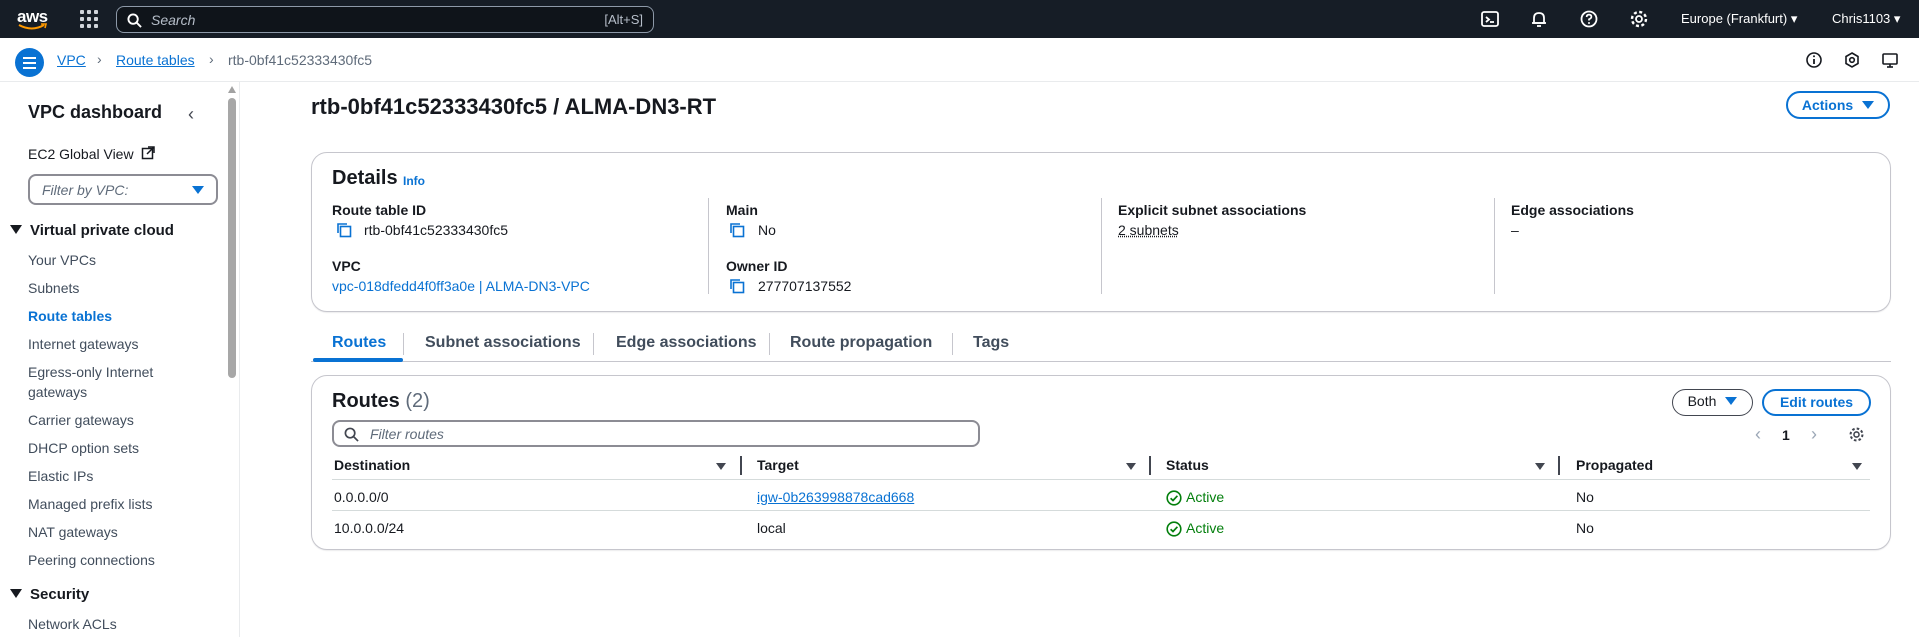 This screenshot has width=1919, height=637. I want to click on sidebar-item-managed-prefix-lists: Managed prefix lists, so click(90, 504).